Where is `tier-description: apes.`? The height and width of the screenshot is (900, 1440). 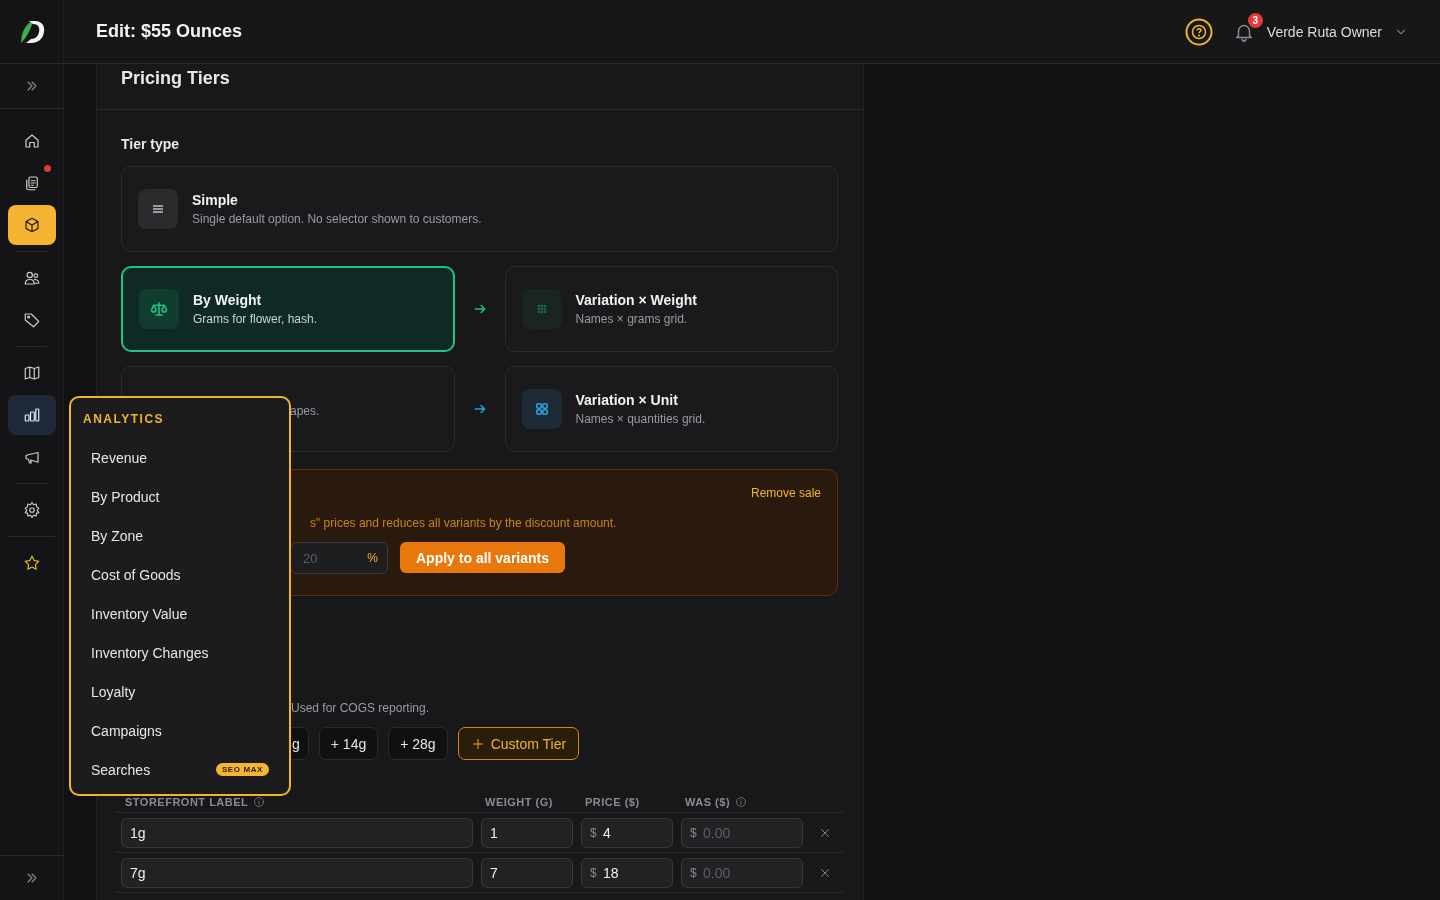 tier-description: apes. is located at coordinates (305, 411).